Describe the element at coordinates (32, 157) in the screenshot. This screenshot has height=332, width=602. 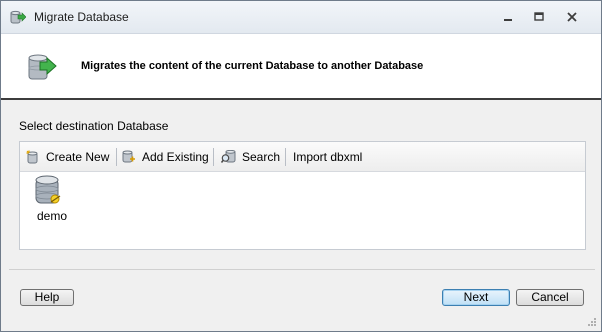
I see `new-database-icon` at that location.